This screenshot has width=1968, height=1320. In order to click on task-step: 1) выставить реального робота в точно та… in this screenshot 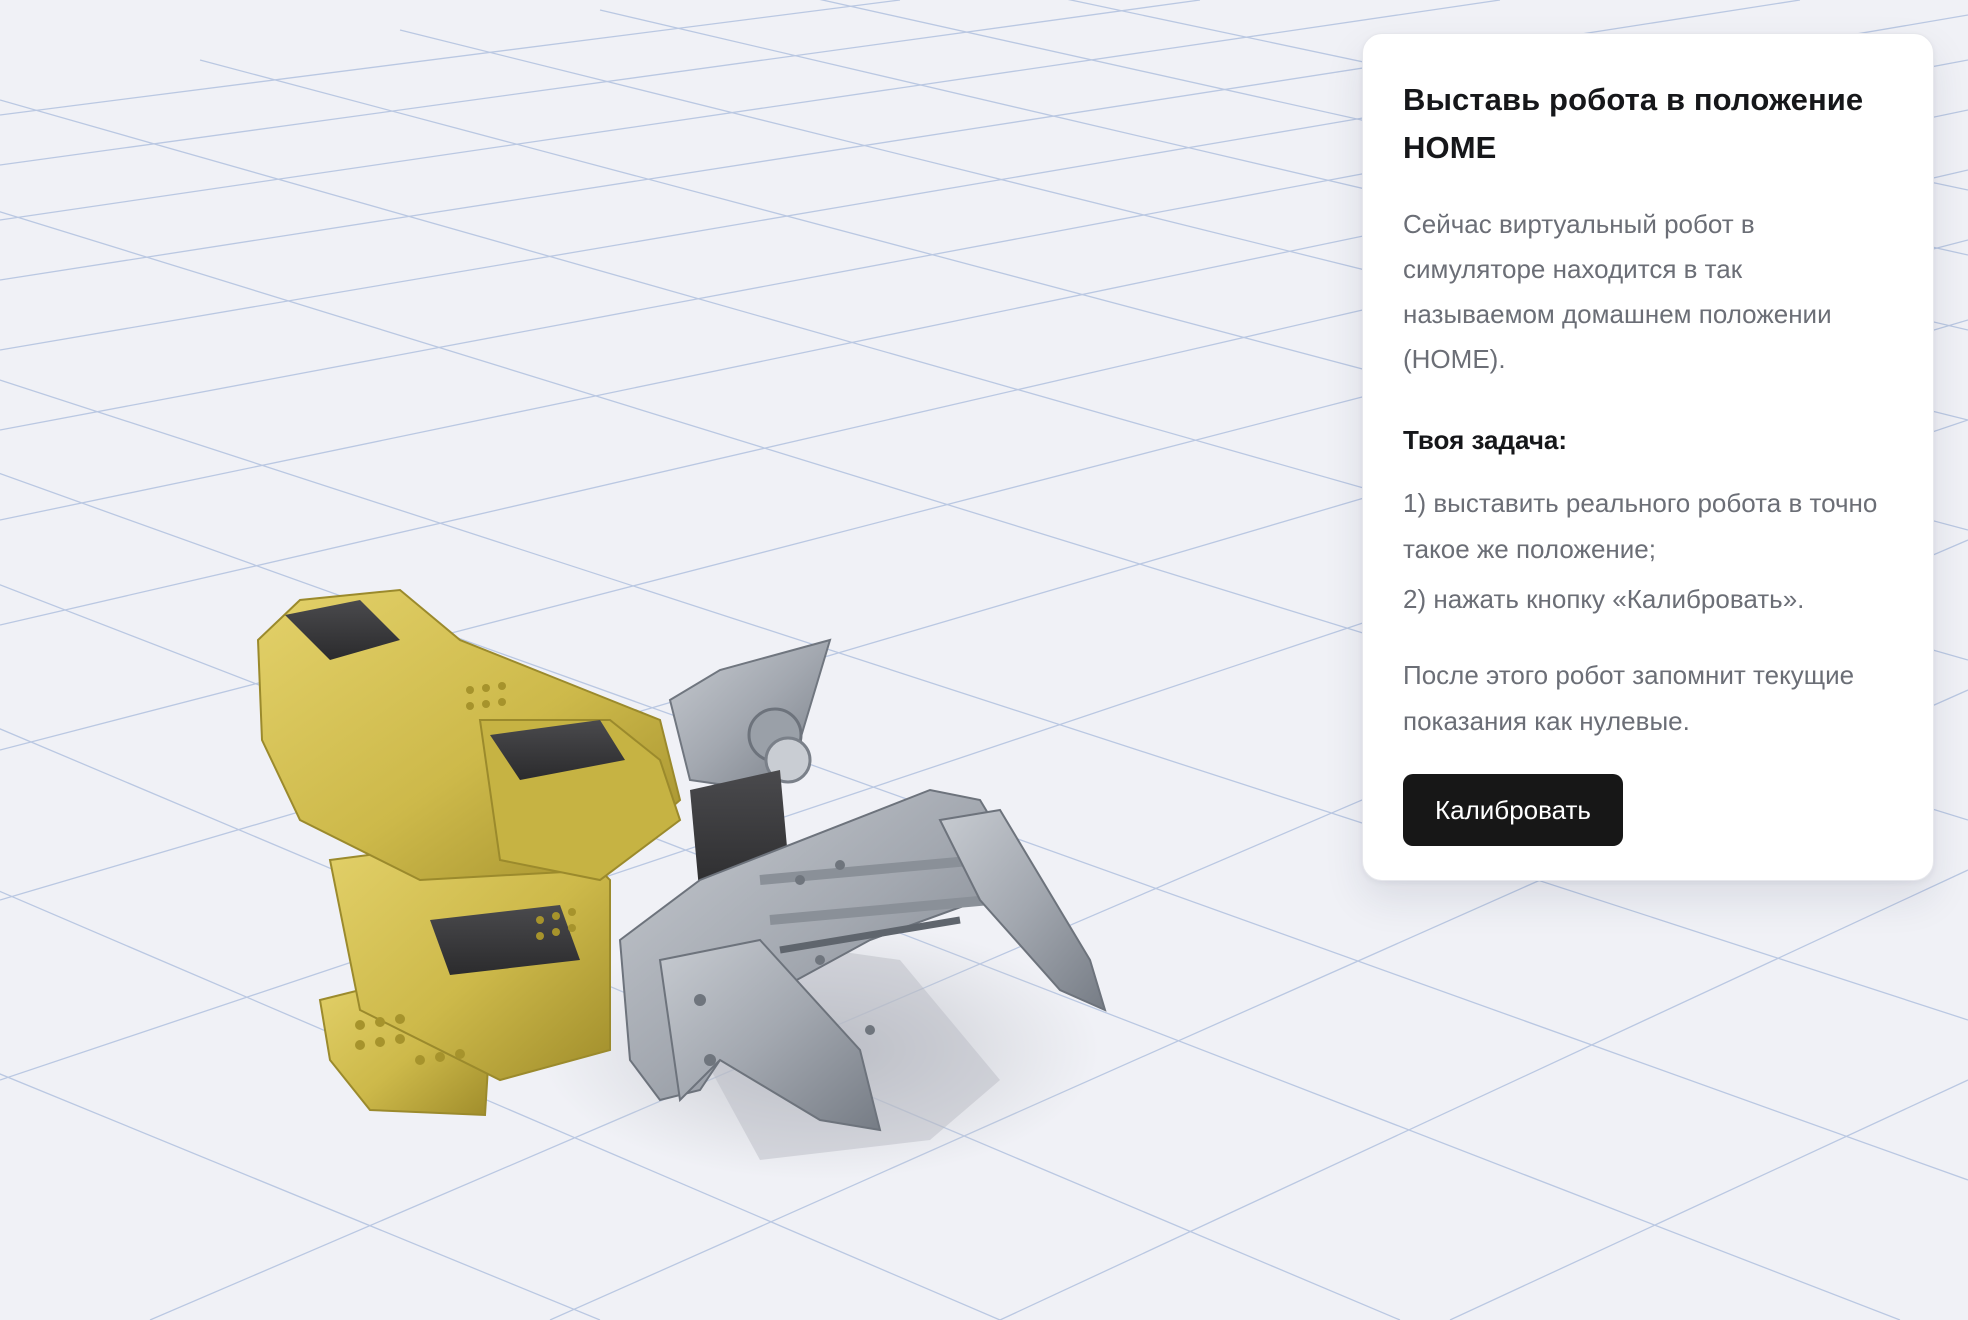, I will do `click(1640, 526)`.